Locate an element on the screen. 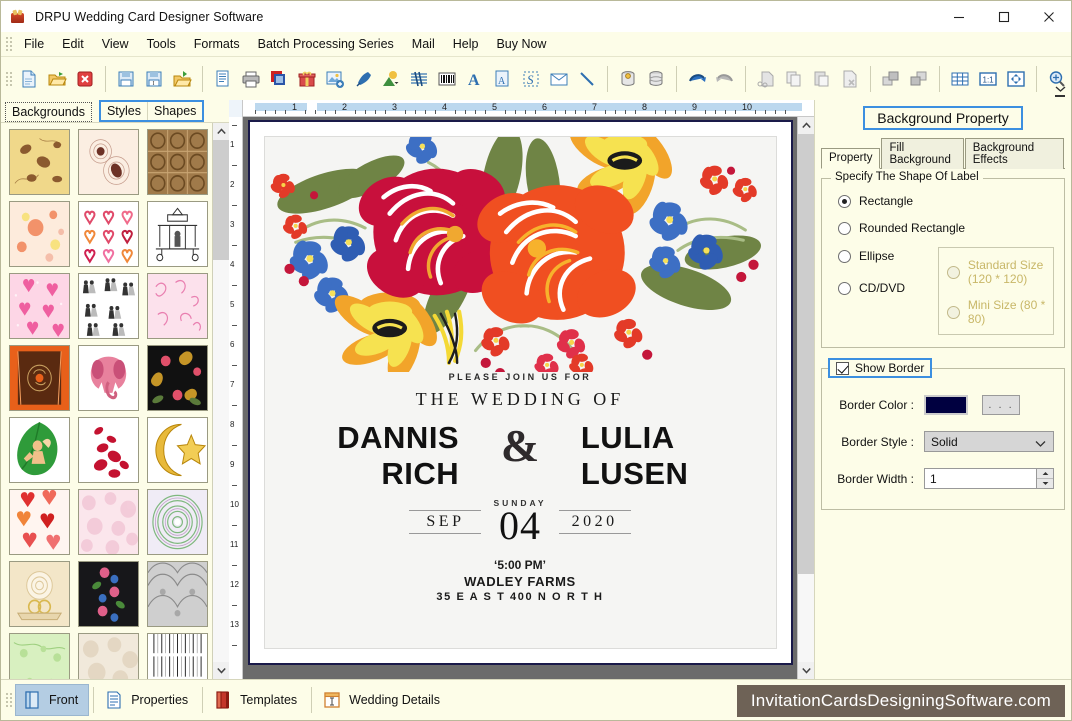 The image size is (1072, 721). save-as-icon: I is located at coordinates (154, 79).